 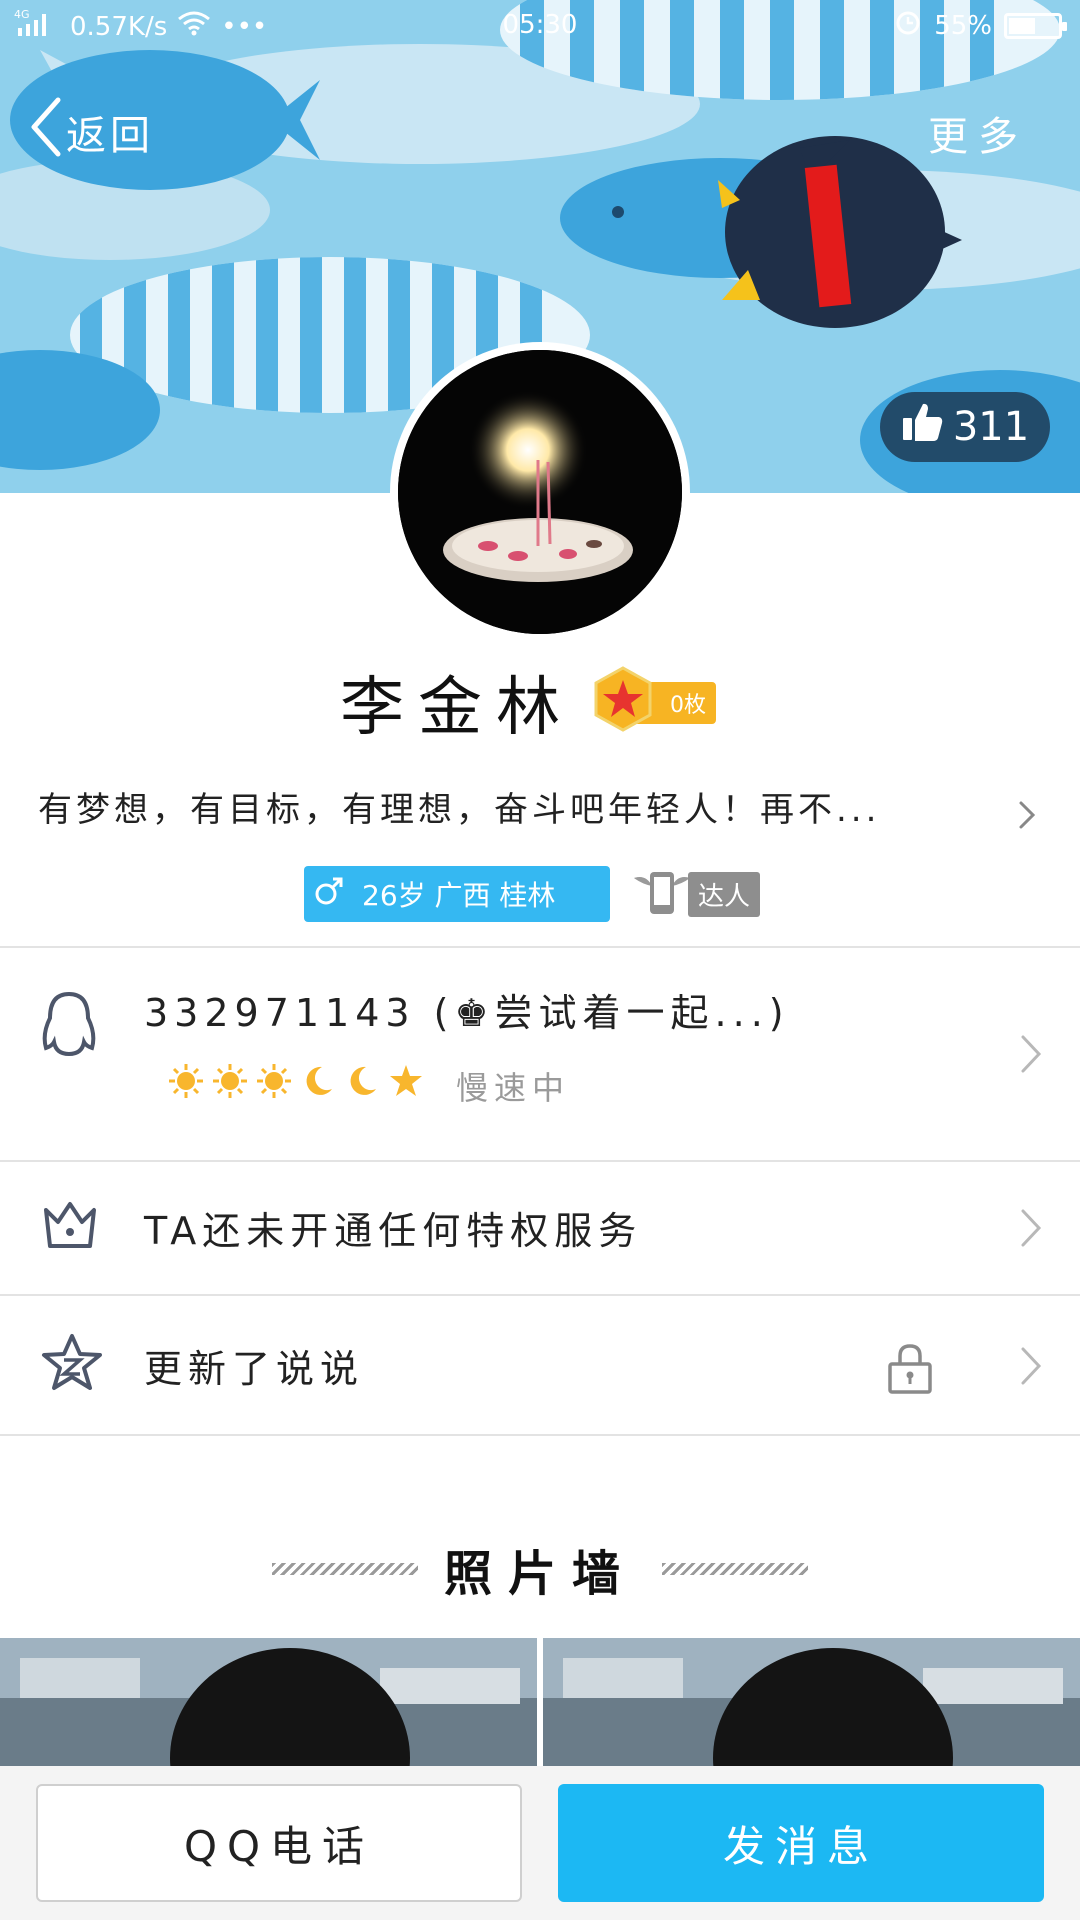 I want to click on photo-wall-header: 照片墙, so click(x=540, y=1569).